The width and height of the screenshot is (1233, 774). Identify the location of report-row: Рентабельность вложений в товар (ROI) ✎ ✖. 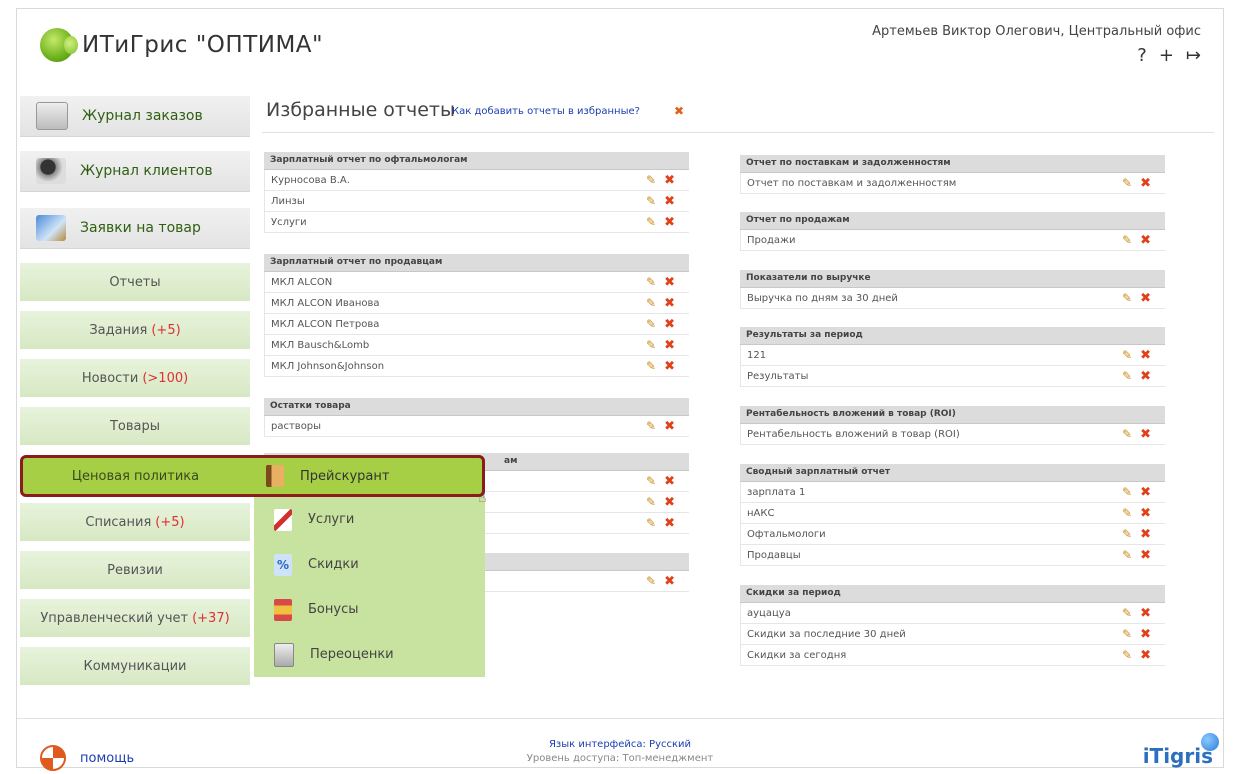
(952, 434).